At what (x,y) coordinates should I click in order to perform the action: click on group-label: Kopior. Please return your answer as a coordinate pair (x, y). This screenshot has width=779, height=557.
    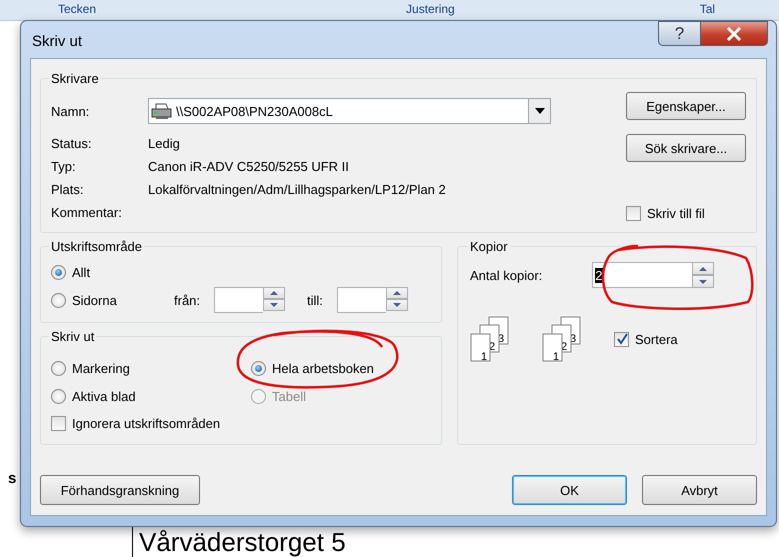
    Looking at the image, I should click on (489, 246).